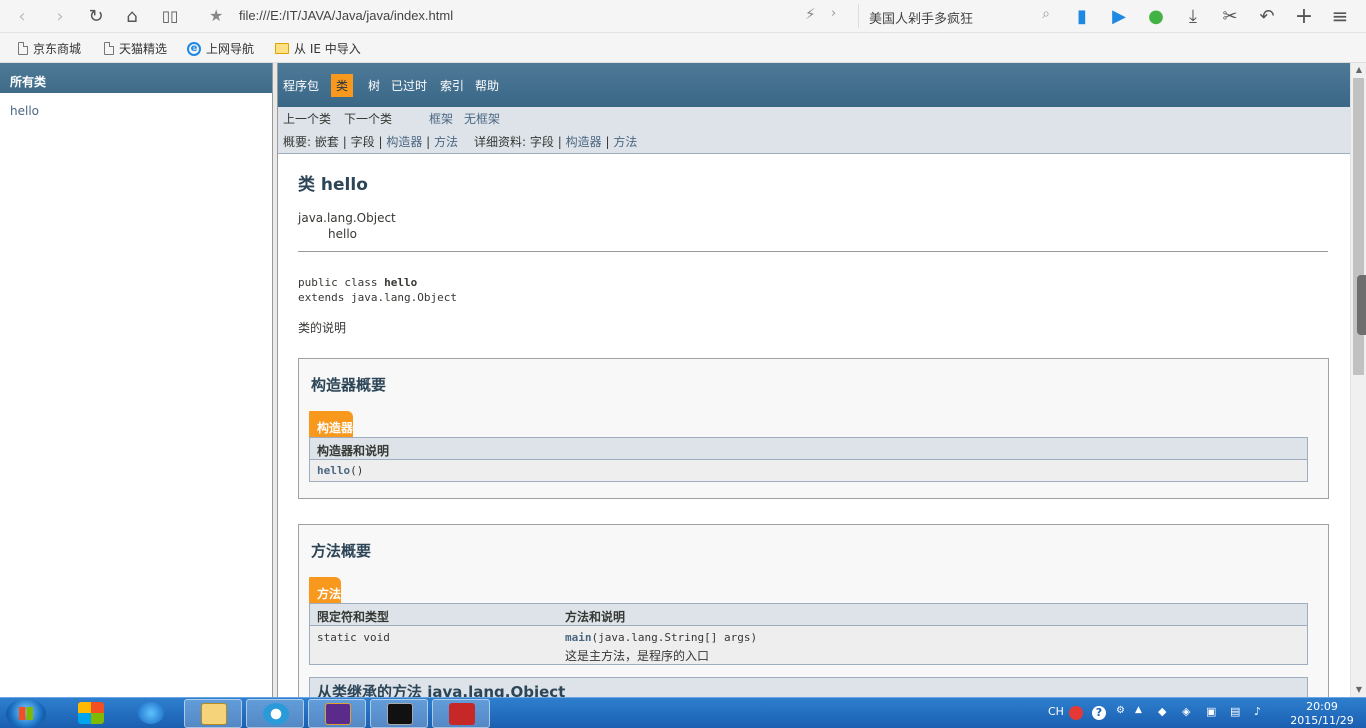 The height and width of the screenshot is (728, 1366). What do you see at coordinates (60, 16) in the screenshot?
I see `forward-icon: ›` at bounding box center [60, 16].